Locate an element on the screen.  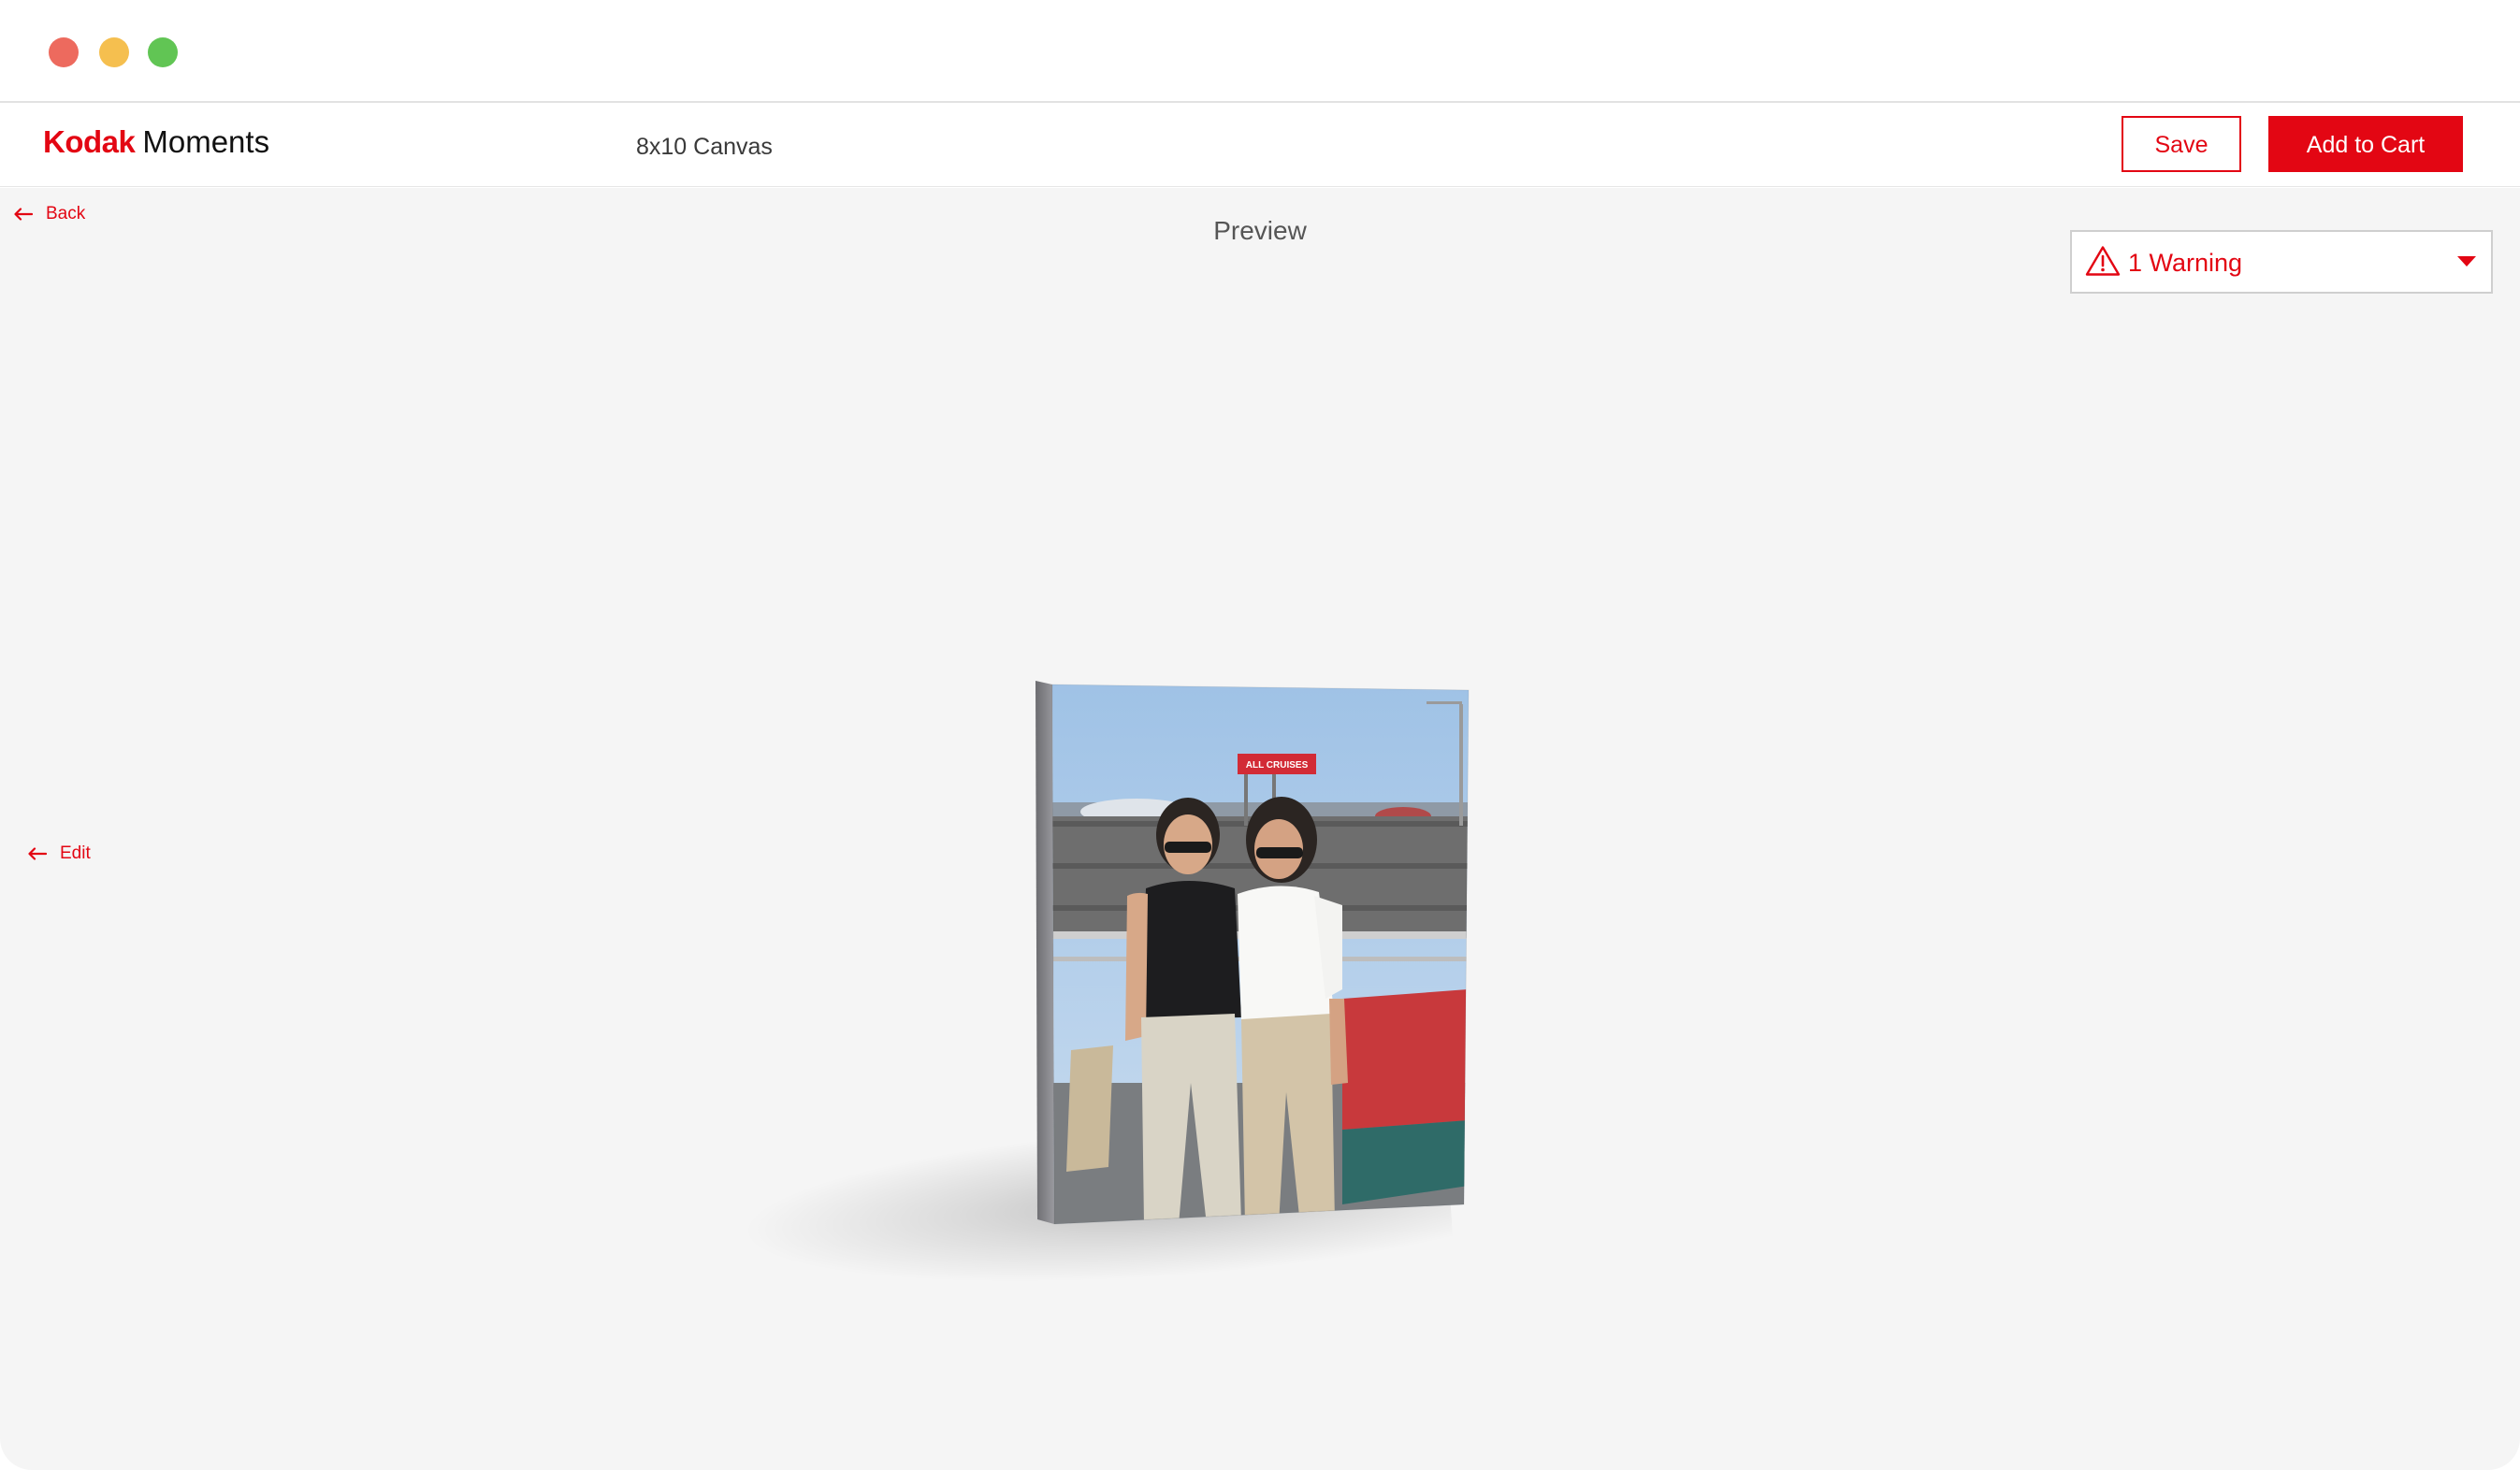
window-titlebar is located at coordinates (1260, 51).